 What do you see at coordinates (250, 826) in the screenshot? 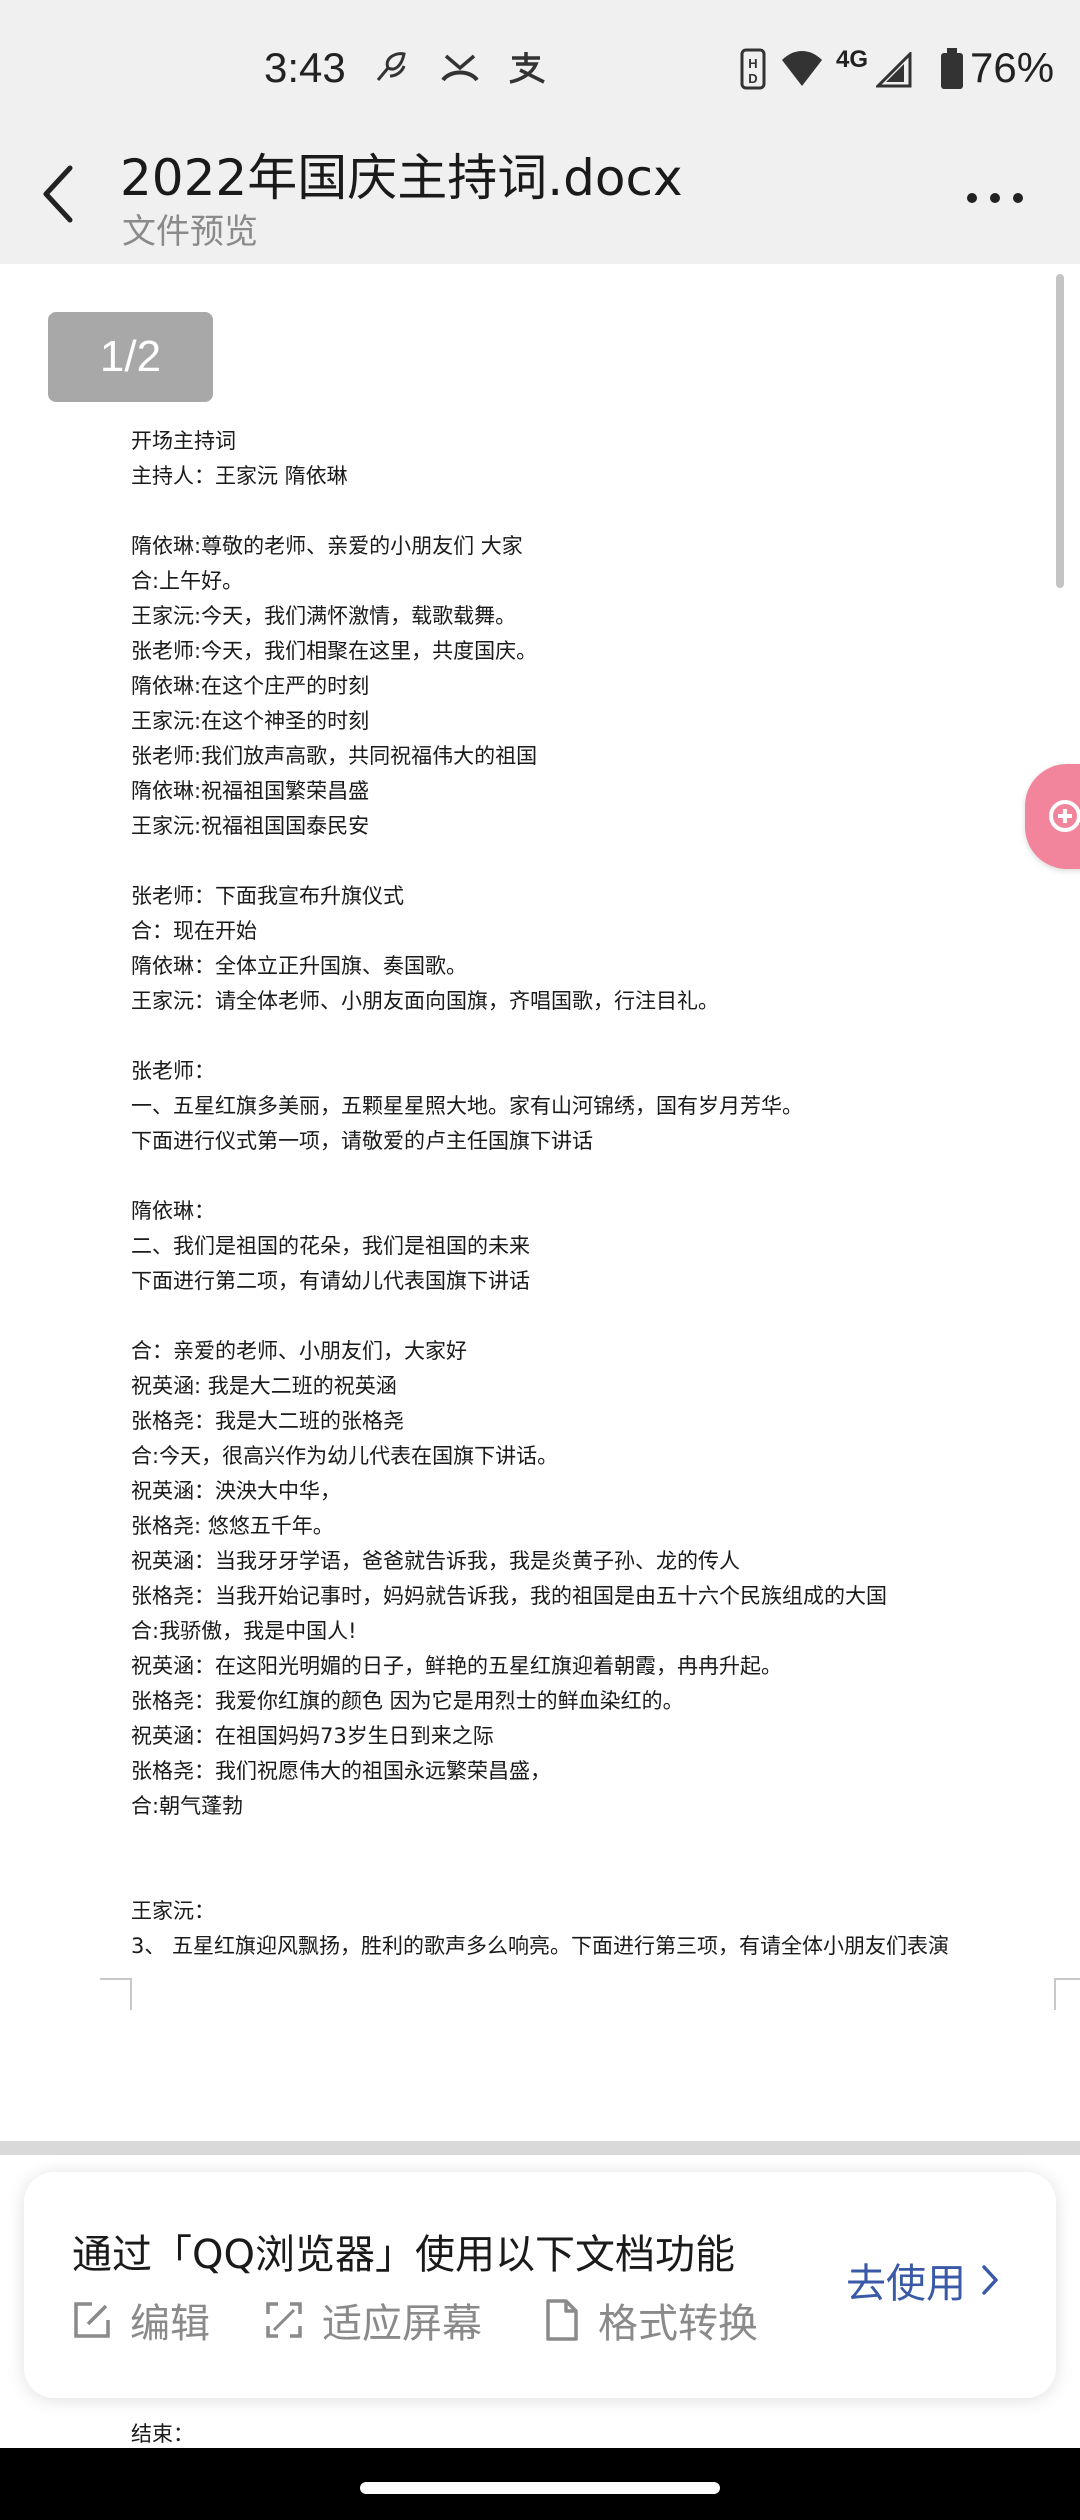
I see `document-line: 王家沅:祝福祖国国泰民安` at bounding box center [250, 826].